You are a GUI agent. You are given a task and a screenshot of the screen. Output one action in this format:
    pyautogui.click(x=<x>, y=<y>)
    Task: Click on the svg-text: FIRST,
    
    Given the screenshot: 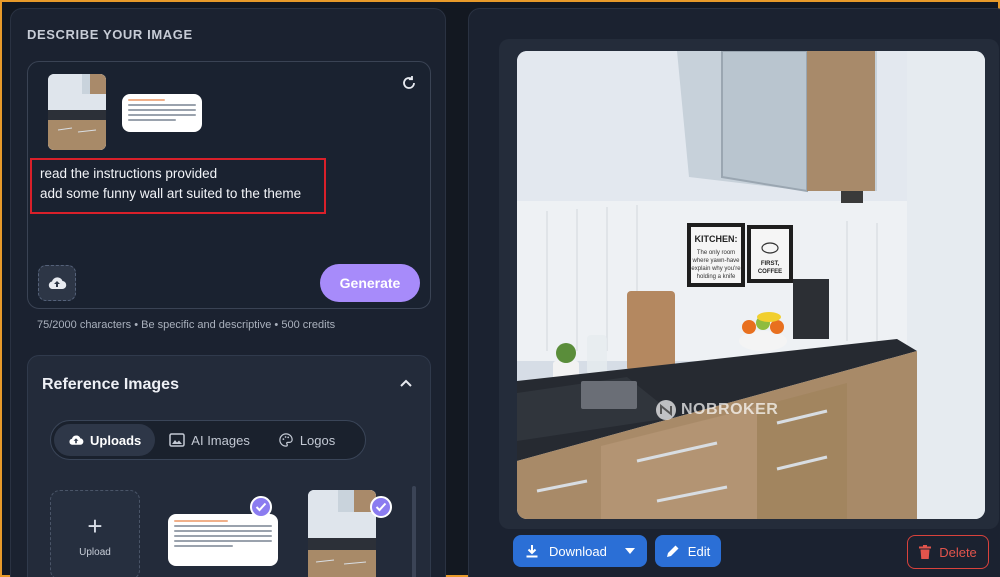 What is the action you would take?
    pyautogui.click(x=770, y=264)
    